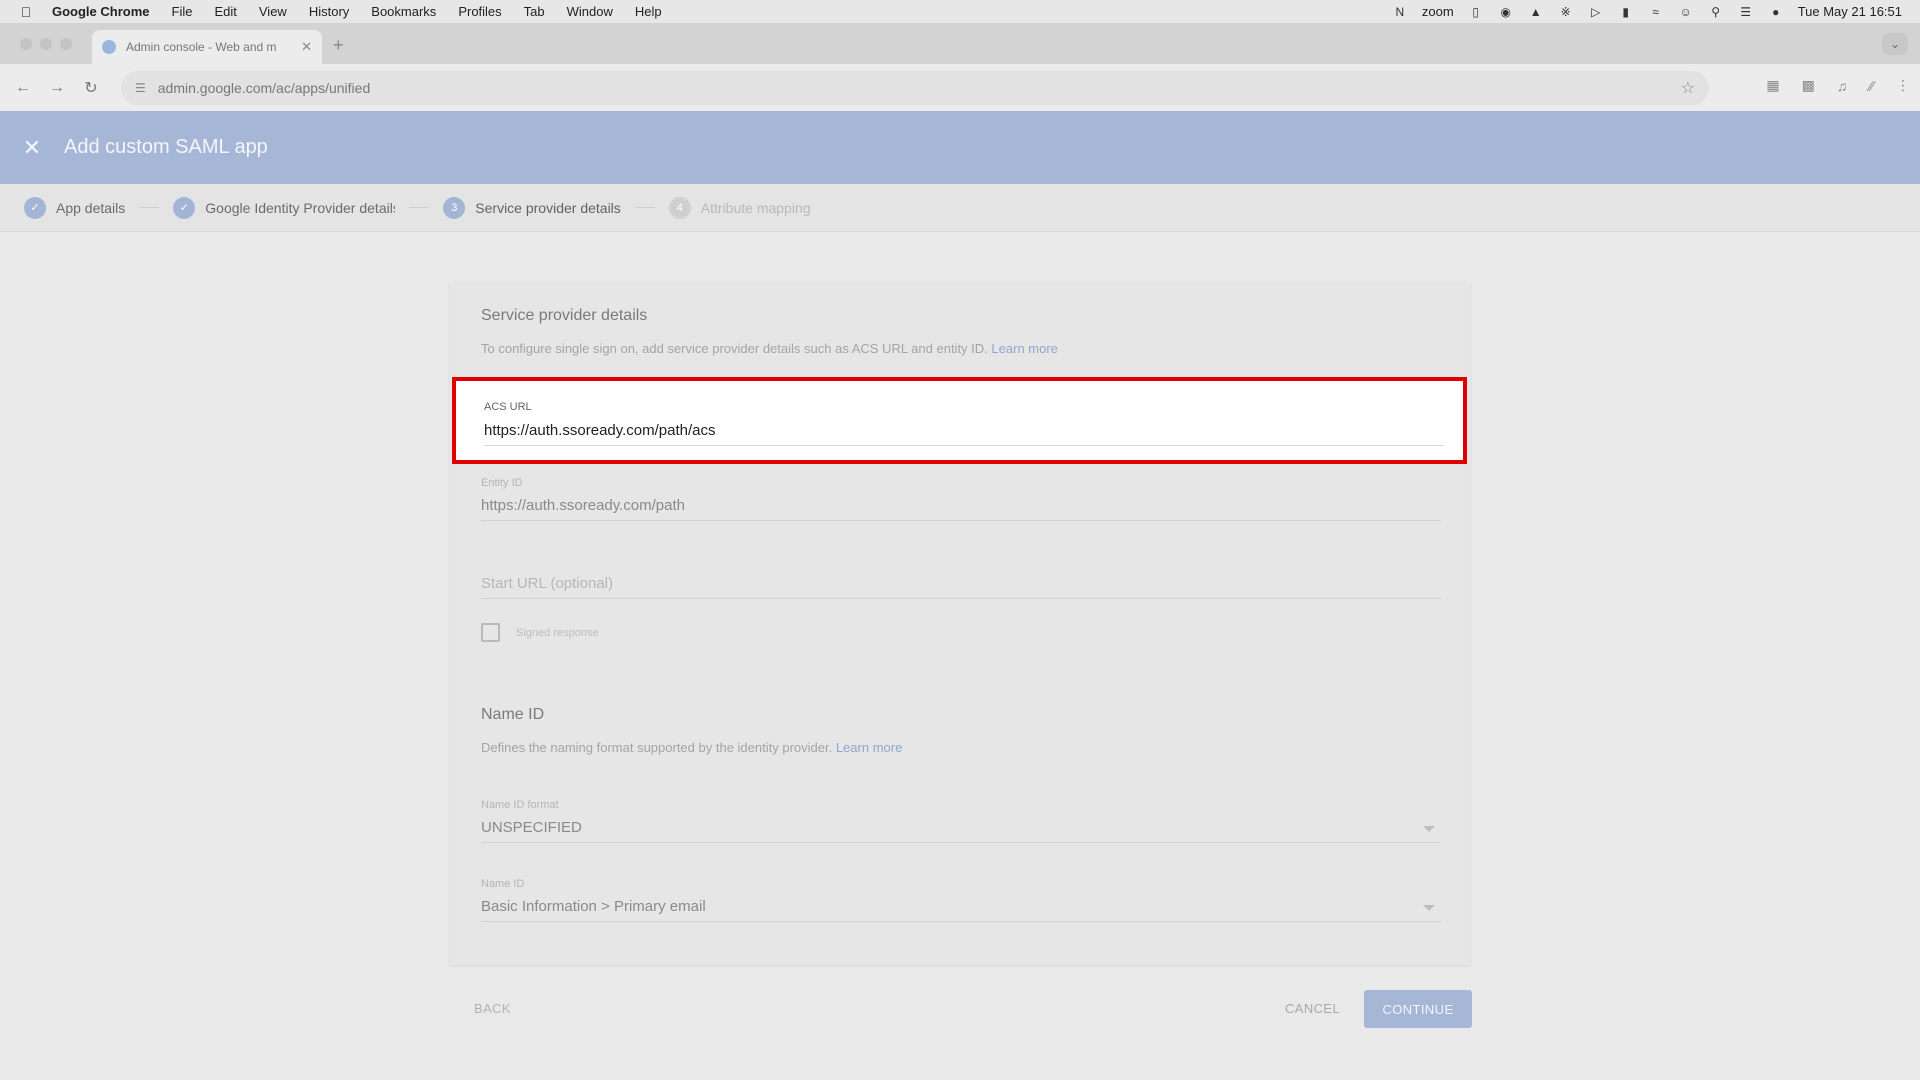 This screenshot has height=1080, width=1920. What do you see at coordinates (648, 11) in the screenshot?
I see `menu-help: Help` at bounding box center [648, 11].